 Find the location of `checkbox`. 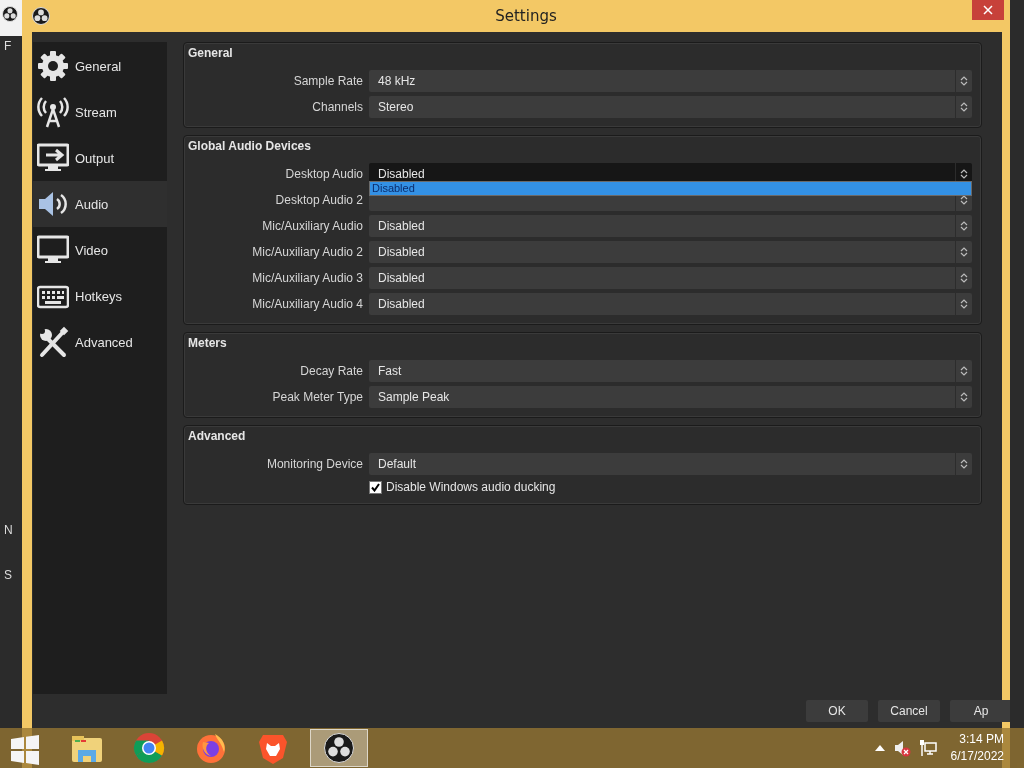

checkbox is located at coordinates (375, 487).